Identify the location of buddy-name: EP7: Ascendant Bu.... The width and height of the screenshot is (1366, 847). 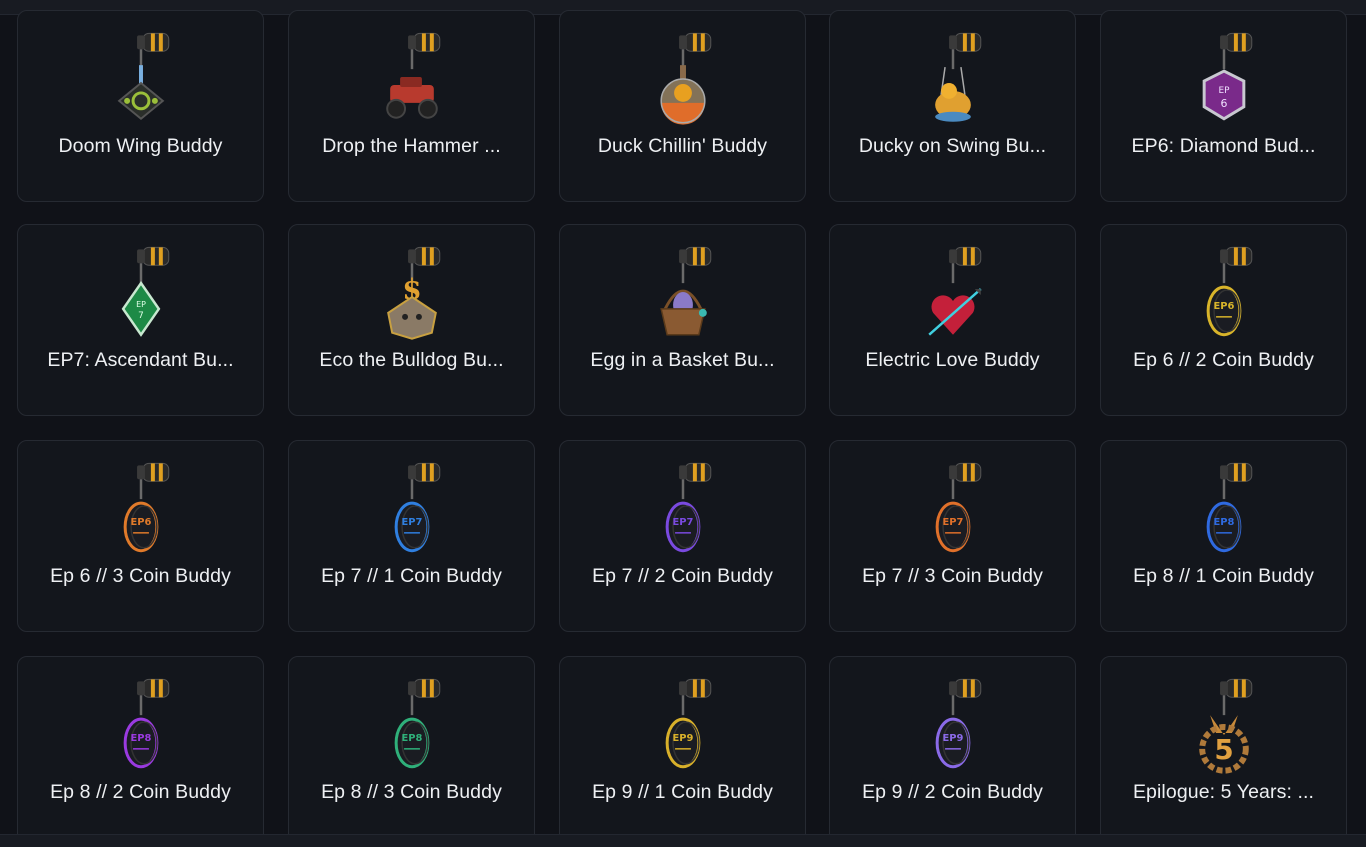
(140, 360).